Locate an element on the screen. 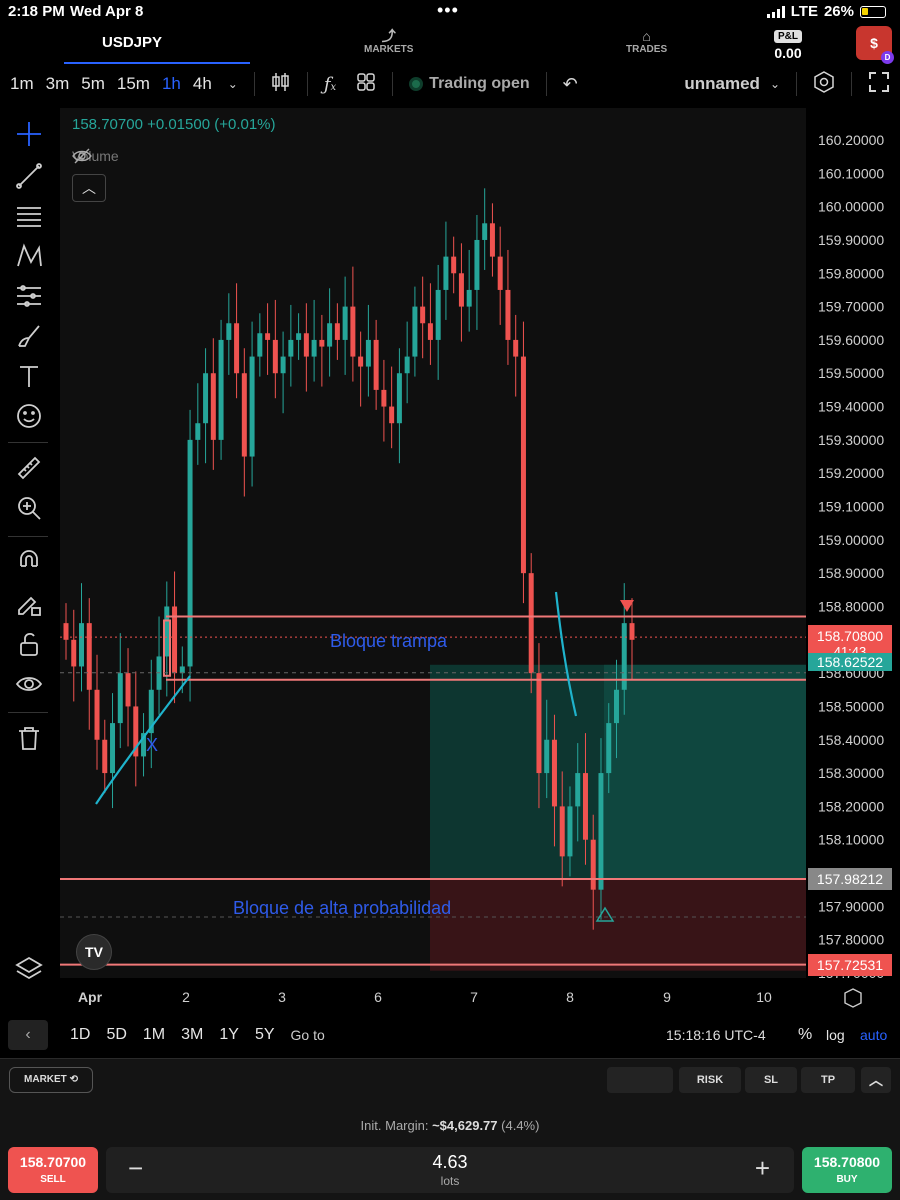 Image resolution: width=900 pixels, height=1200 pixels. status-dot-icon is located at coordinates (416, 84).